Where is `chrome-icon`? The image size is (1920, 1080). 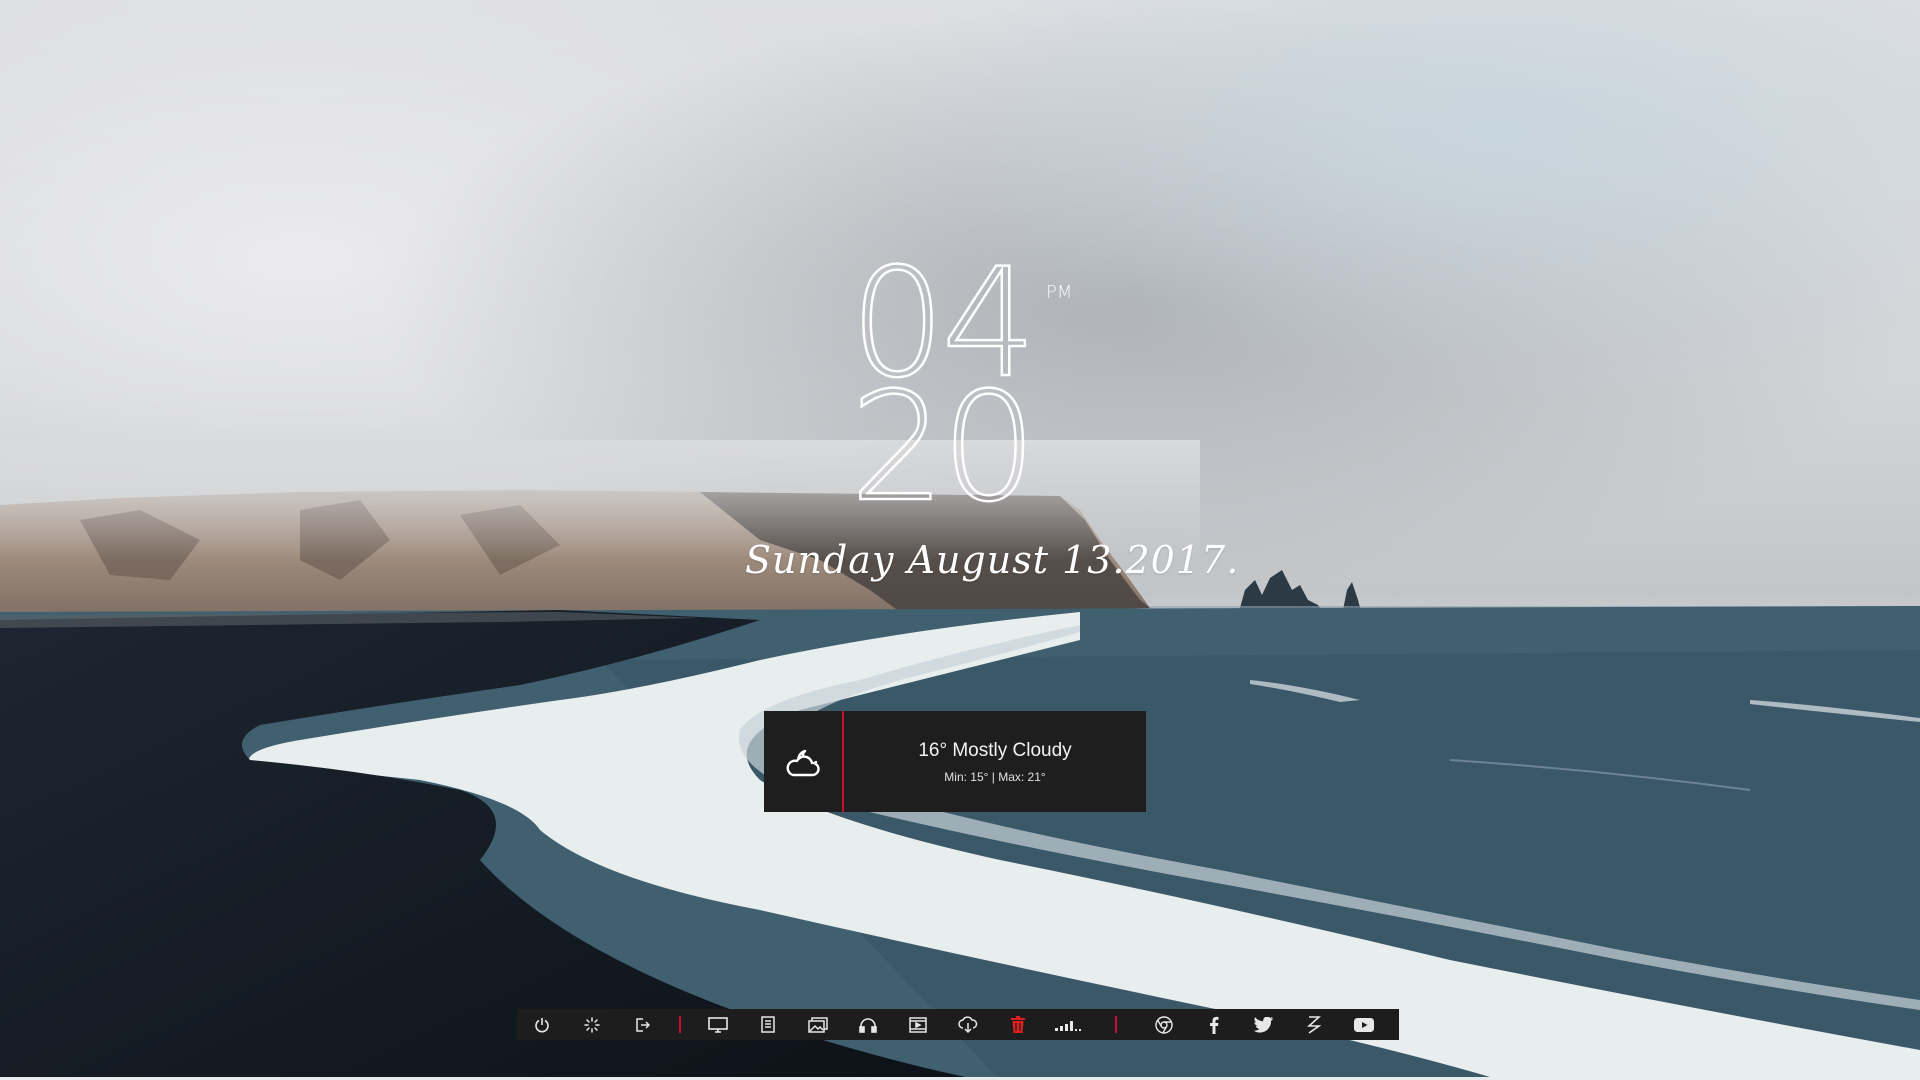 chrome-icon is located at coordinates (1164, 1024).